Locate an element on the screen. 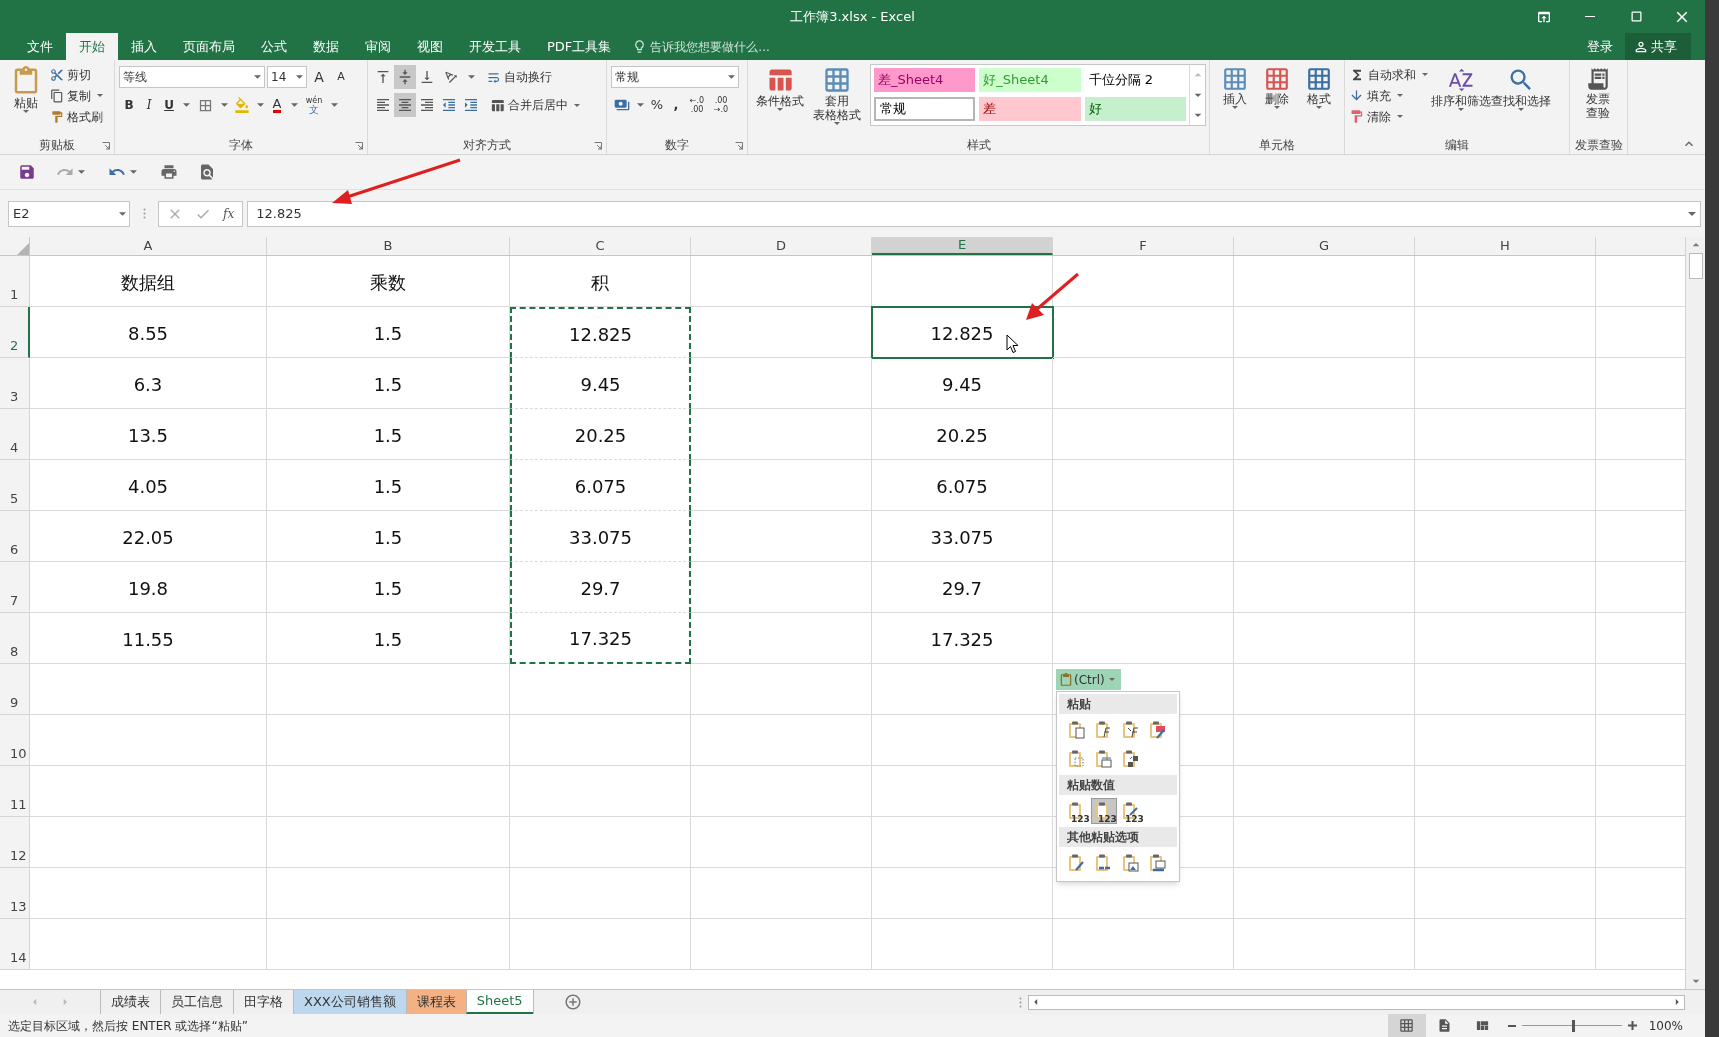 The width and height of the screenshot is (1719, 1037). table-cell: 19.8 is located at coordinates (148, 587).